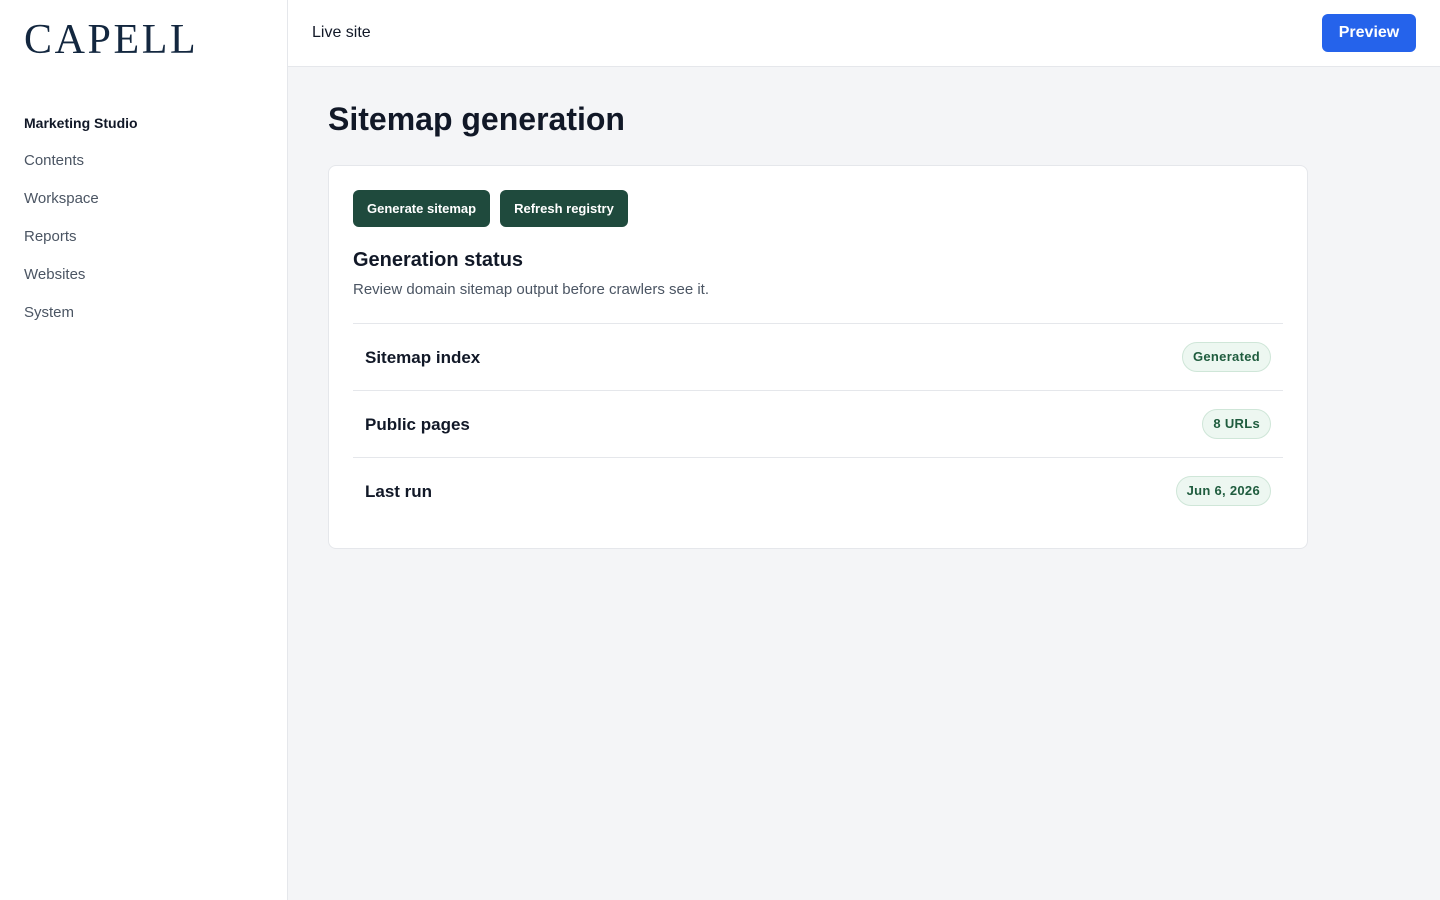  I want to click on status-row-sitemap-index: Sitemap index Generated, so click(818, 356).